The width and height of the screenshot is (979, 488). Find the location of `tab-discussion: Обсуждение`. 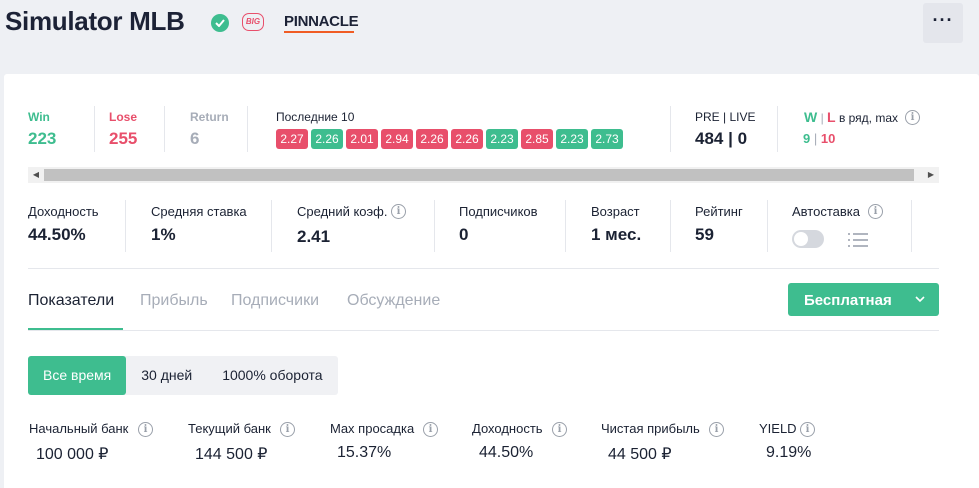

tab-discussion: Обсуждение is located at coordinates (393, 301).